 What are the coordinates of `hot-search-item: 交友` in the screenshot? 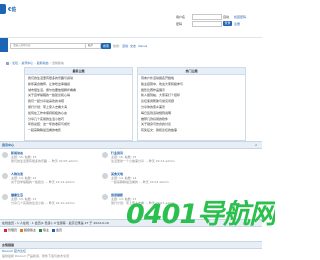 It's located at (133, 46).